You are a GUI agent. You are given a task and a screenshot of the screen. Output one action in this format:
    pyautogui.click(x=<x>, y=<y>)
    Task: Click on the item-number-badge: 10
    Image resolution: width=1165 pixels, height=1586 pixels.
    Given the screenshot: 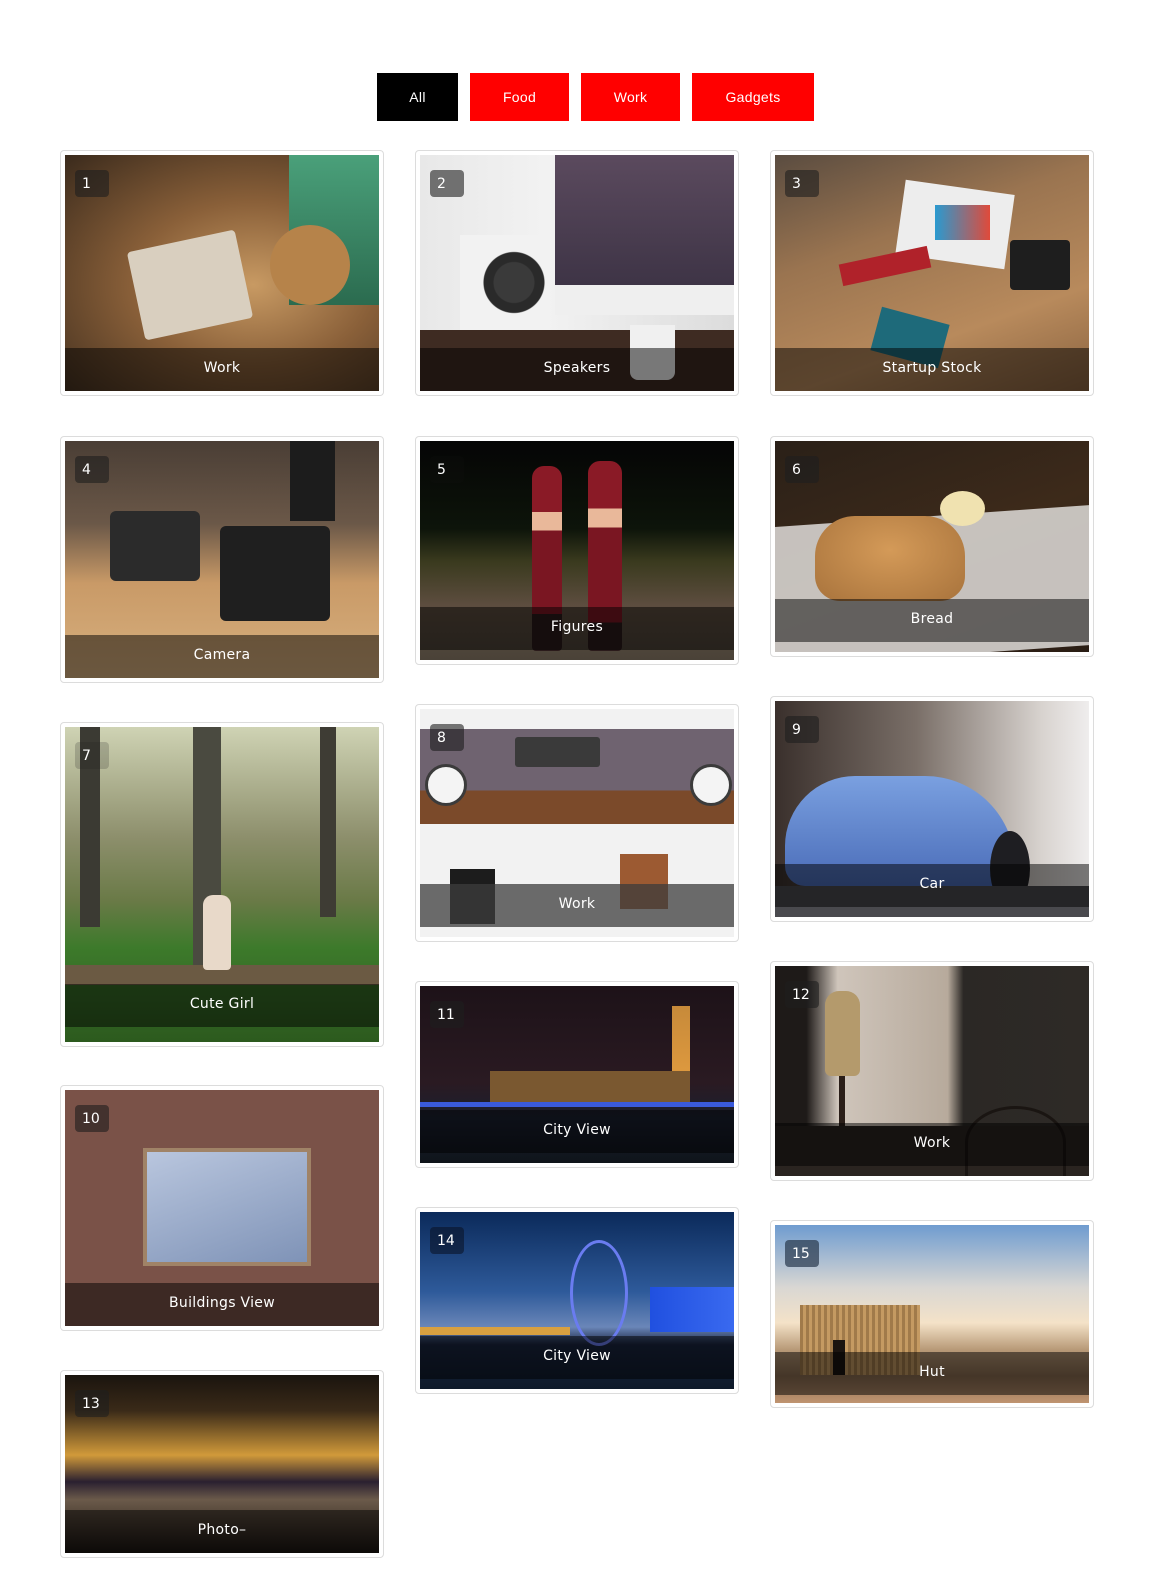 What is the action you would take?
    pyautogui.click(x=92, y=1118)
    